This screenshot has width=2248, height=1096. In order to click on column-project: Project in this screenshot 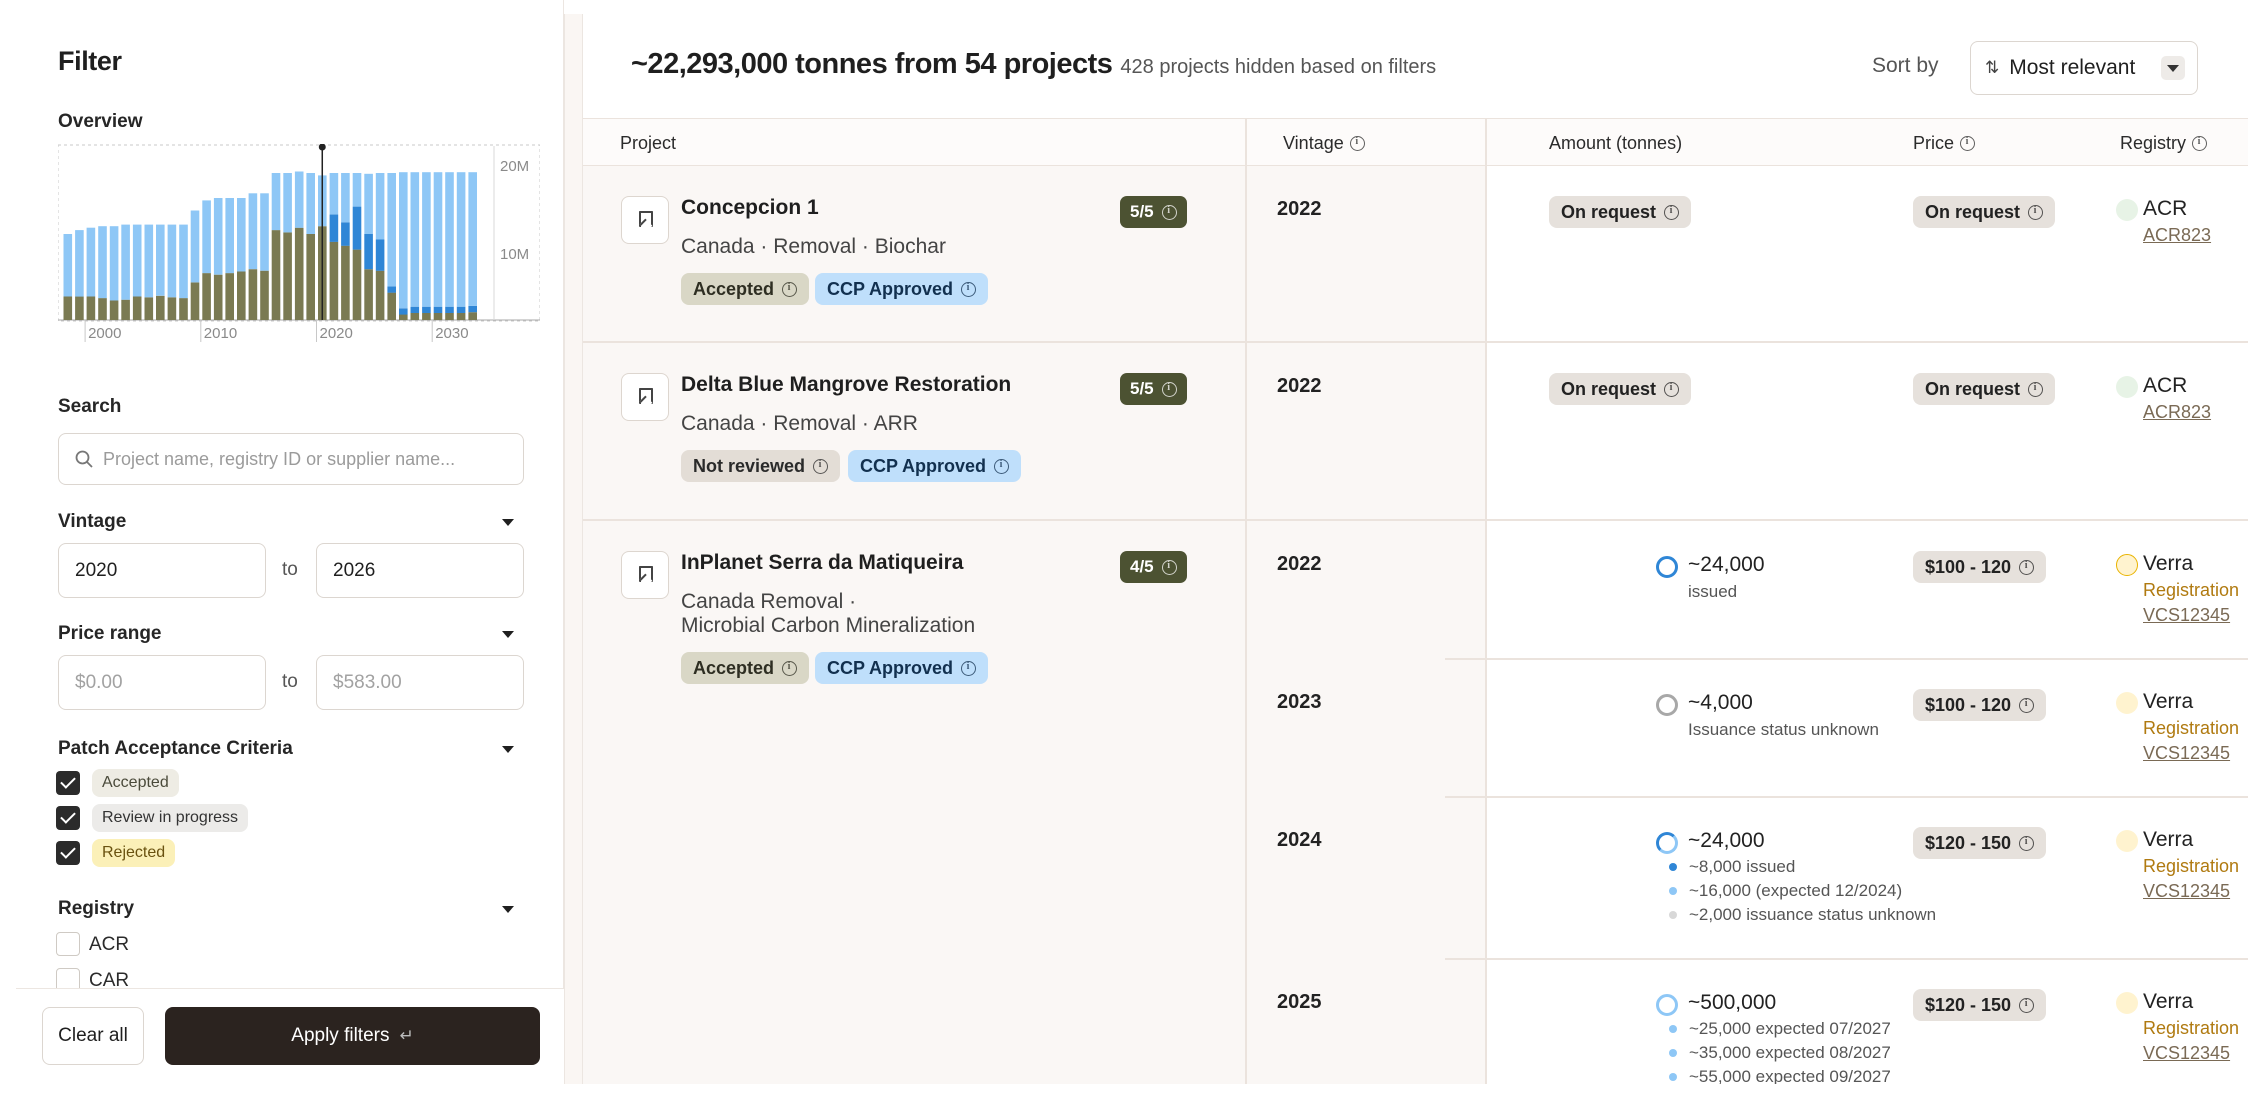, I will do `click(648, 143)`.